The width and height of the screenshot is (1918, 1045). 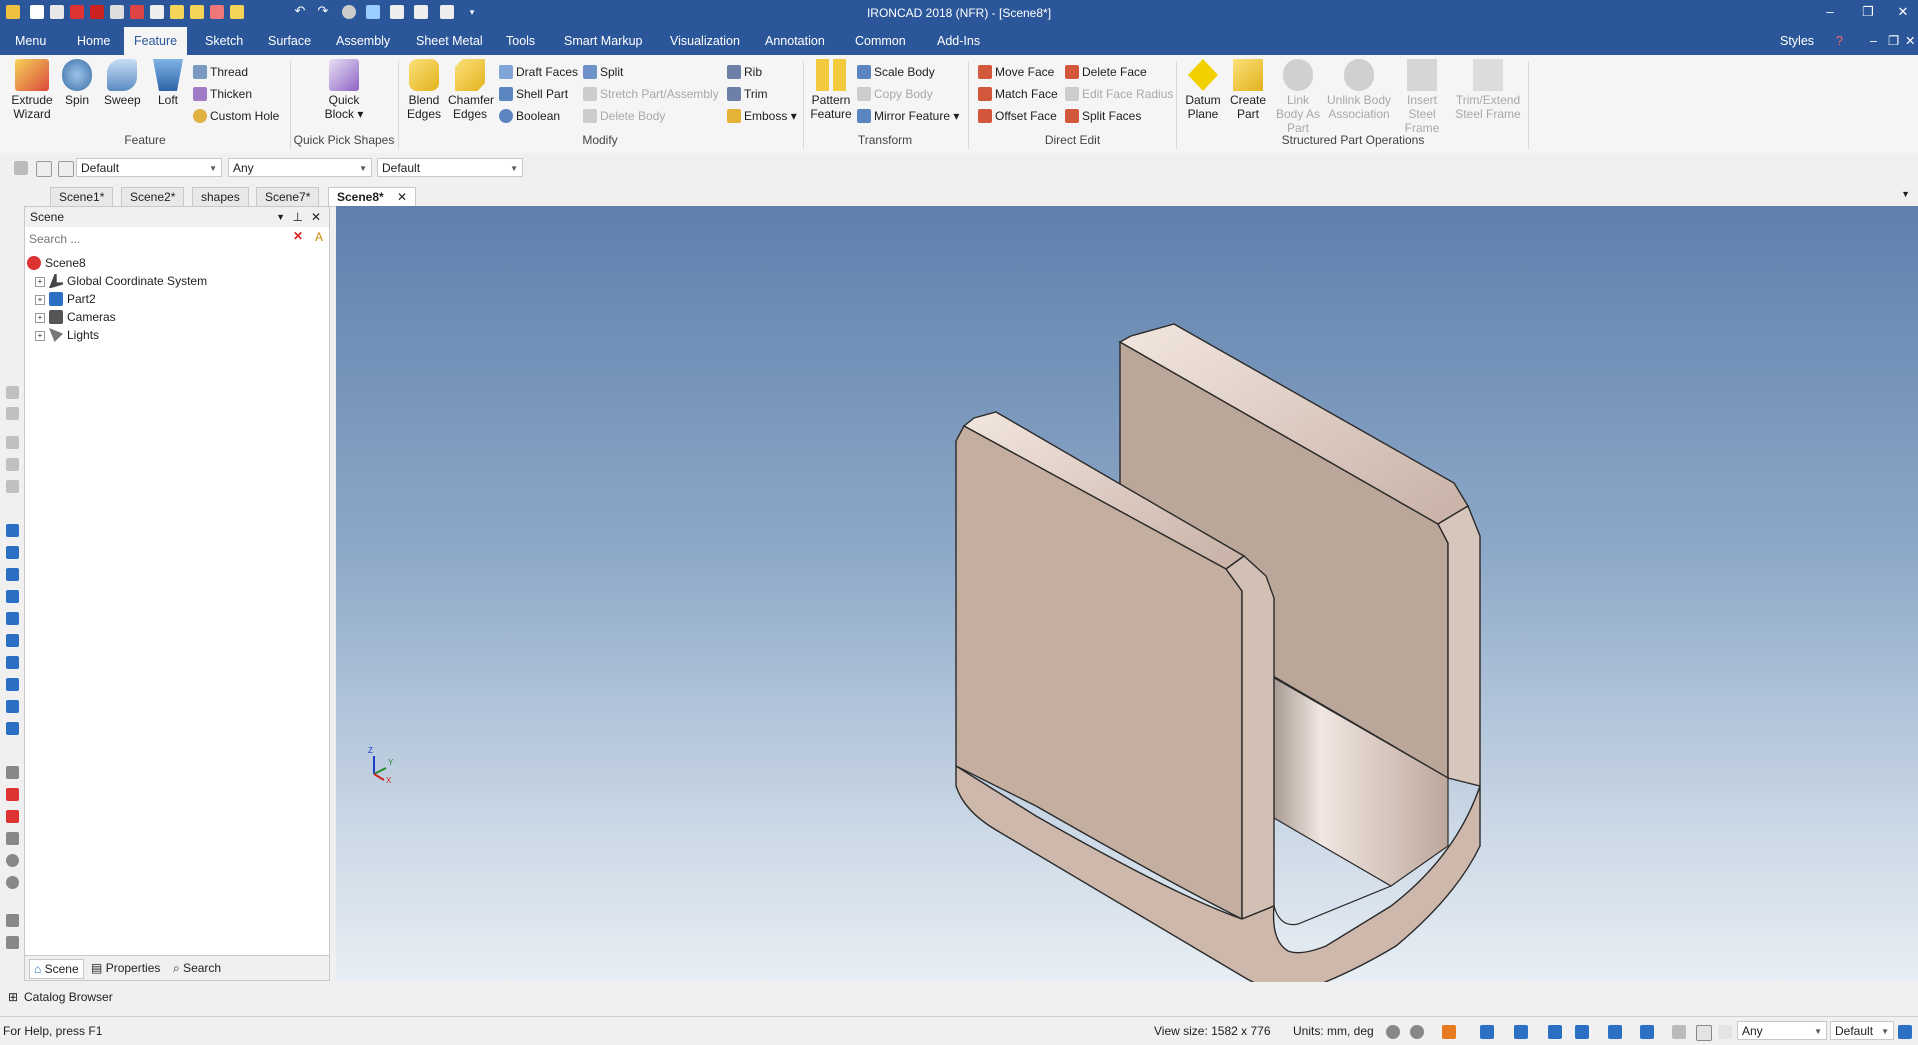 What do you see at coordinates (449, 41) in the screenshot?
I see `tab-sheet-metal: Sheet Metal` at bounding box center [449, 41].